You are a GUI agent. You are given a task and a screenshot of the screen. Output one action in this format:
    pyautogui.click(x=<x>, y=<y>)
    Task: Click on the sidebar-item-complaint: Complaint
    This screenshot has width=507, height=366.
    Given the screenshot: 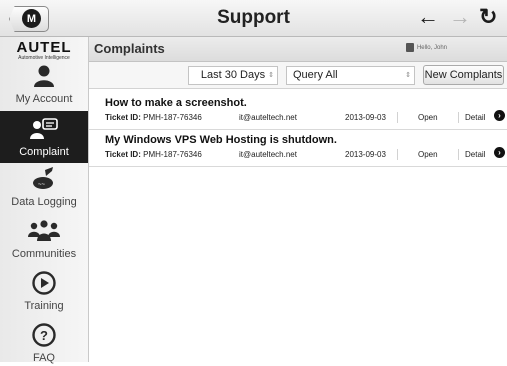 What is the action you would take?
    pyautogui.click(x=44, y=137)
    